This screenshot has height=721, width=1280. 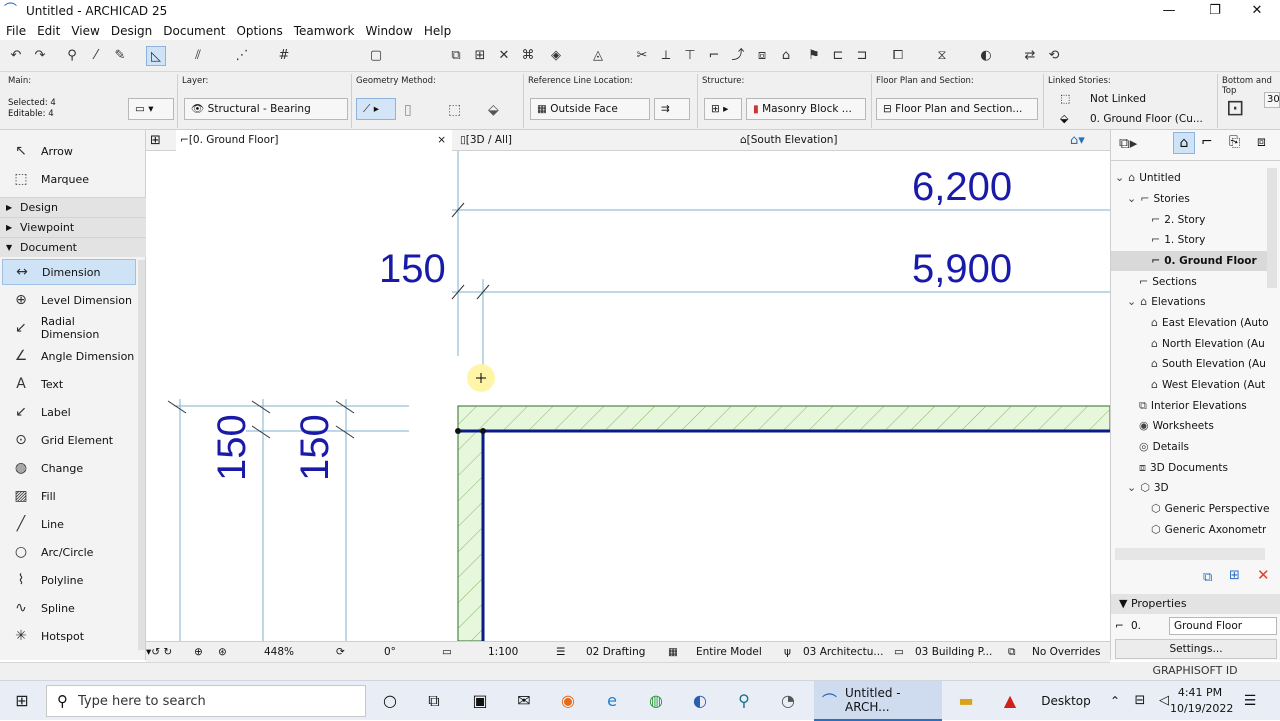 What do you see at coordinates (1066, 701) in the screenshot?
I see `desktop-toolbar: Desktop` at bounding box center [1066, 701].